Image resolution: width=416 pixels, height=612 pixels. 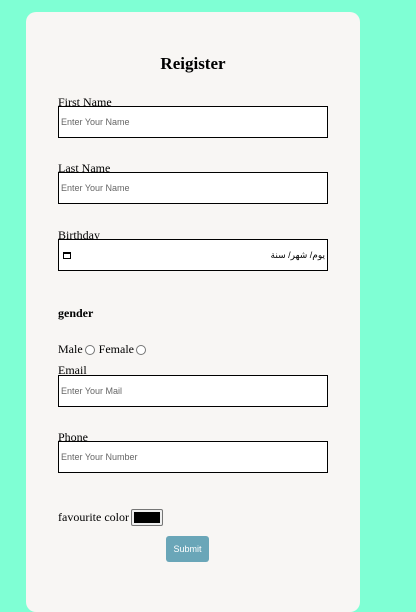 I want to click on female-radio, so click(x=140, y=349).